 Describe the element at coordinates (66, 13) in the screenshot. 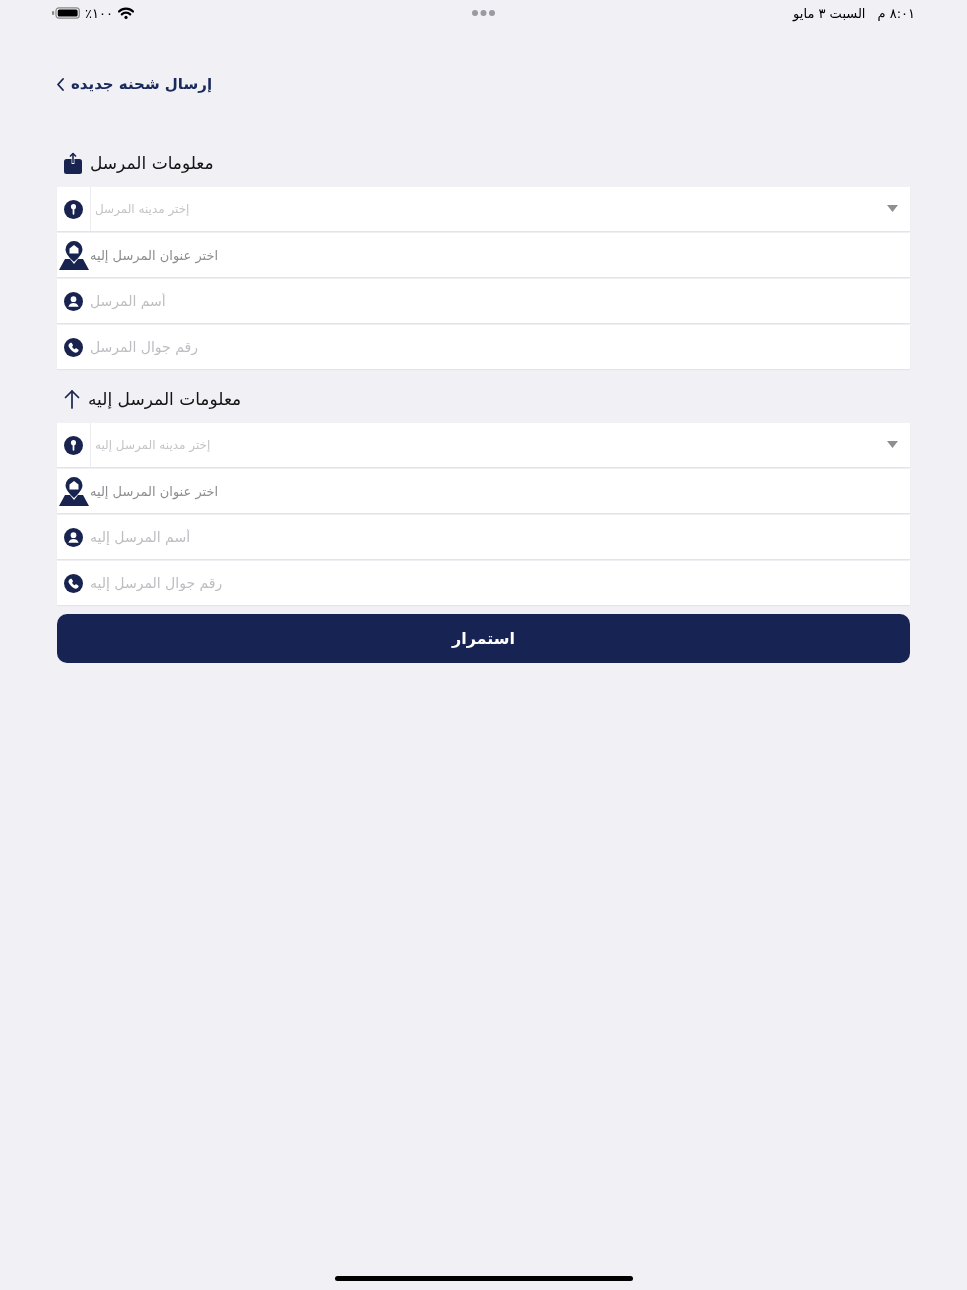

I see `battery-icon` at that location.